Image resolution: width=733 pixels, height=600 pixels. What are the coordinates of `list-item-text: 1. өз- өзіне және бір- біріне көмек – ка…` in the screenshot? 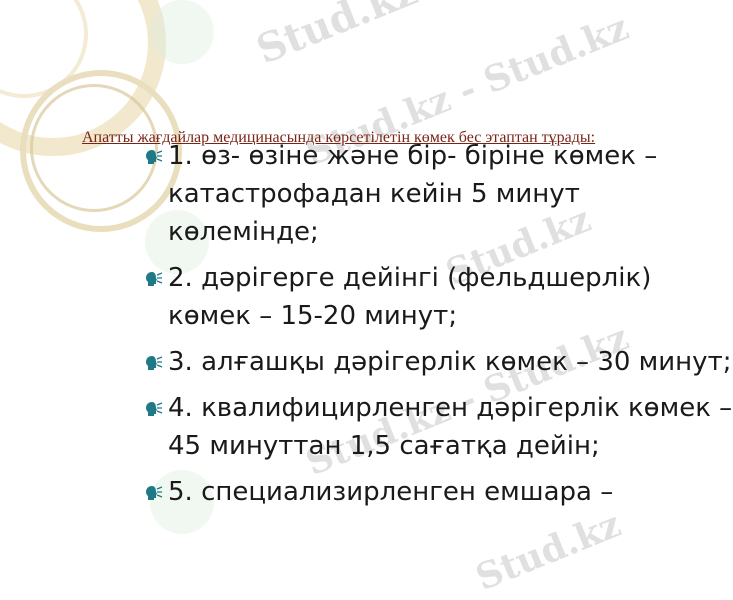 It's located at (413, 194).